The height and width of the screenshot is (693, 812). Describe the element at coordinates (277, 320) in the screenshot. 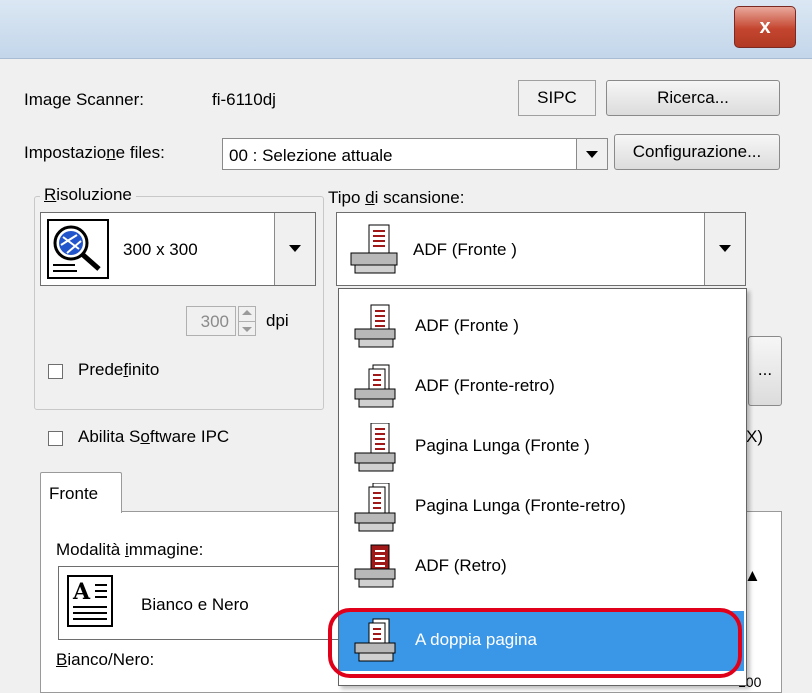

I see `dpi-unit-label: dpi` at that location.